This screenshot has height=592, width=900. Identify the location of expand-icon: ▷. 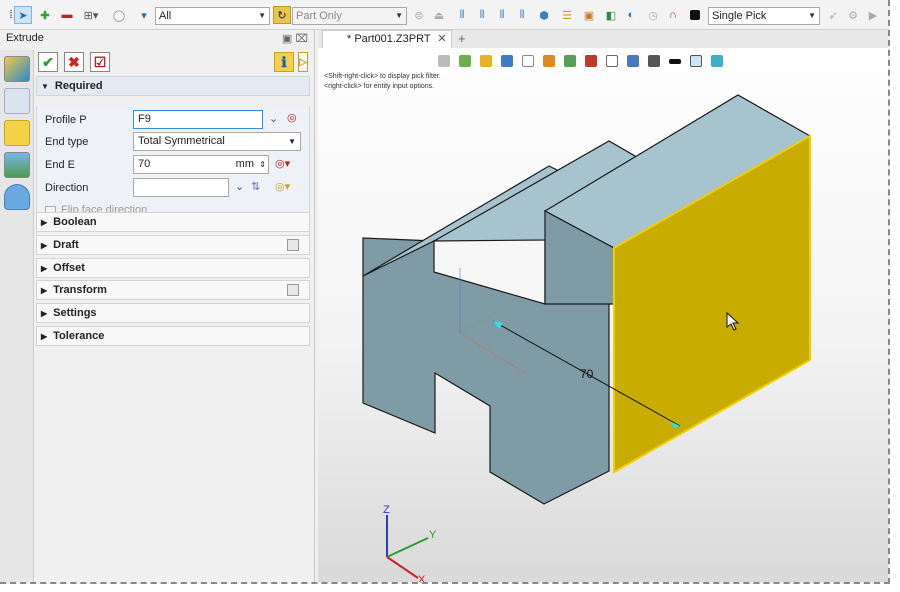
(303, 62).